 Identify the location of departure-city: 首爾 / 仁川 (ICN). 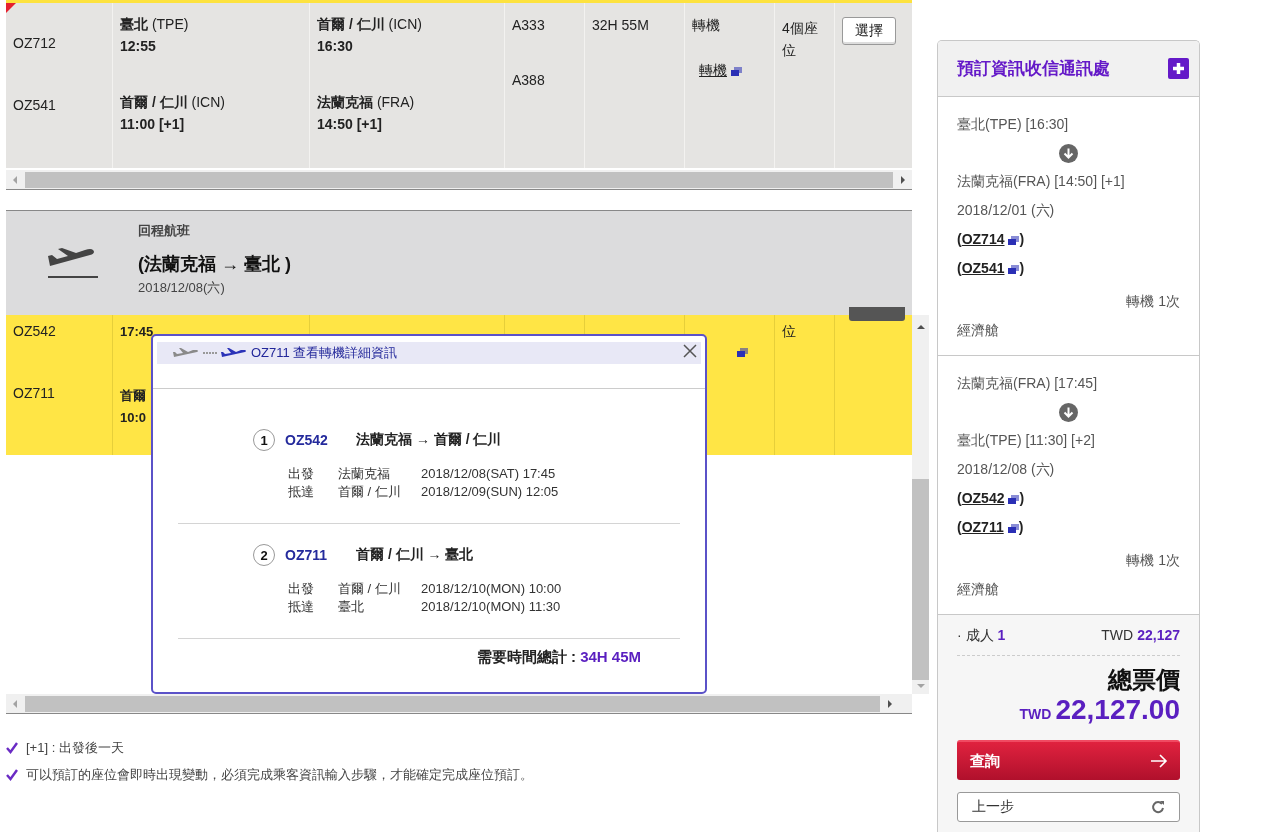
(173, 102).